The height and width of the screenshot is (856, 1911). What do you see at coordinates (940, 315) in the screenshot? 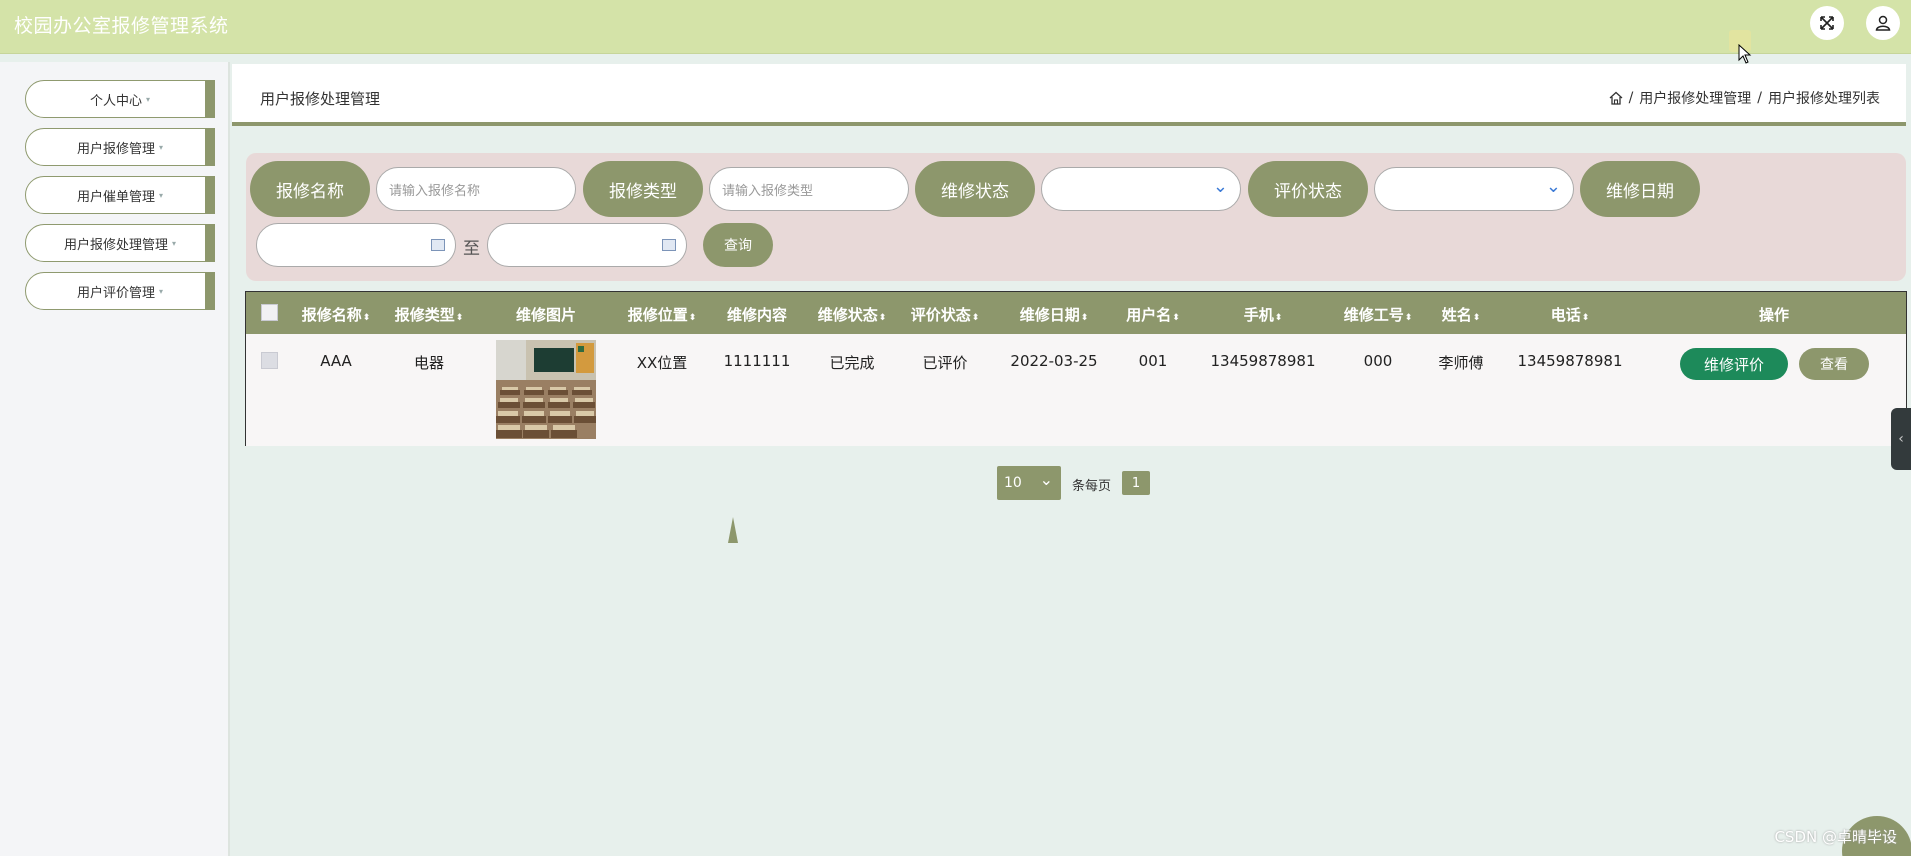
I see `column-label: 评价状态` at bounding box center [940, 315].